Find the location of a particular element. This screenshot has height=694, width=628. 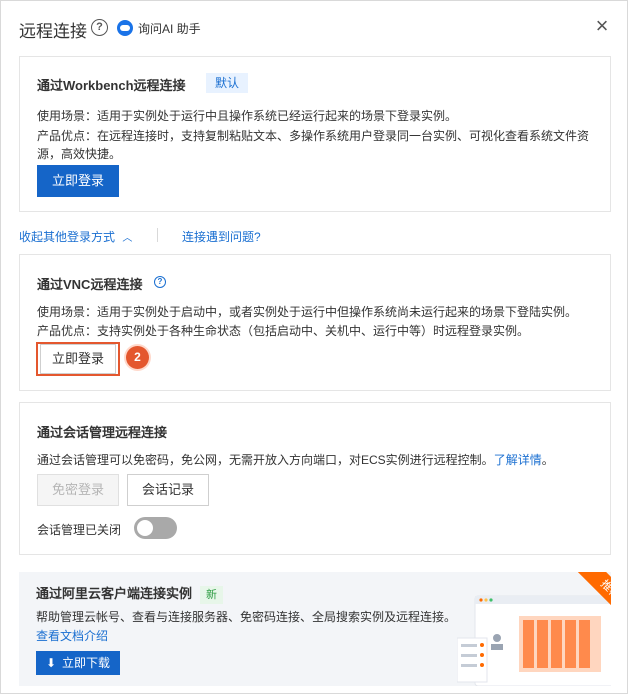

connection-problem-link: 连接遇到问题? is located at coordinates (221, 236).